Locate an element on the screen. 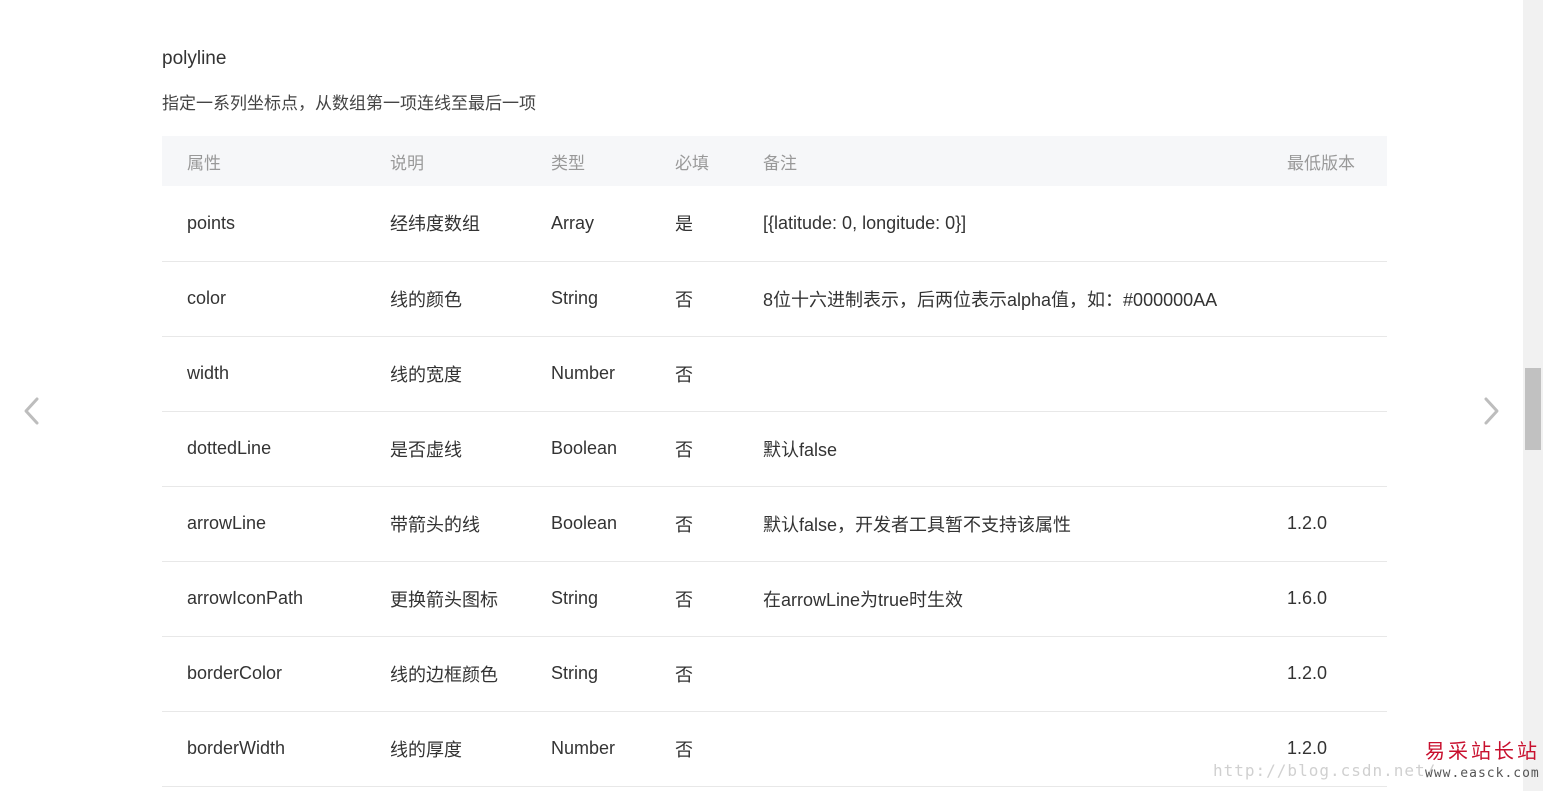 The image size is (1543, 791). section-title: polyline is located at coordinates (194, 58).